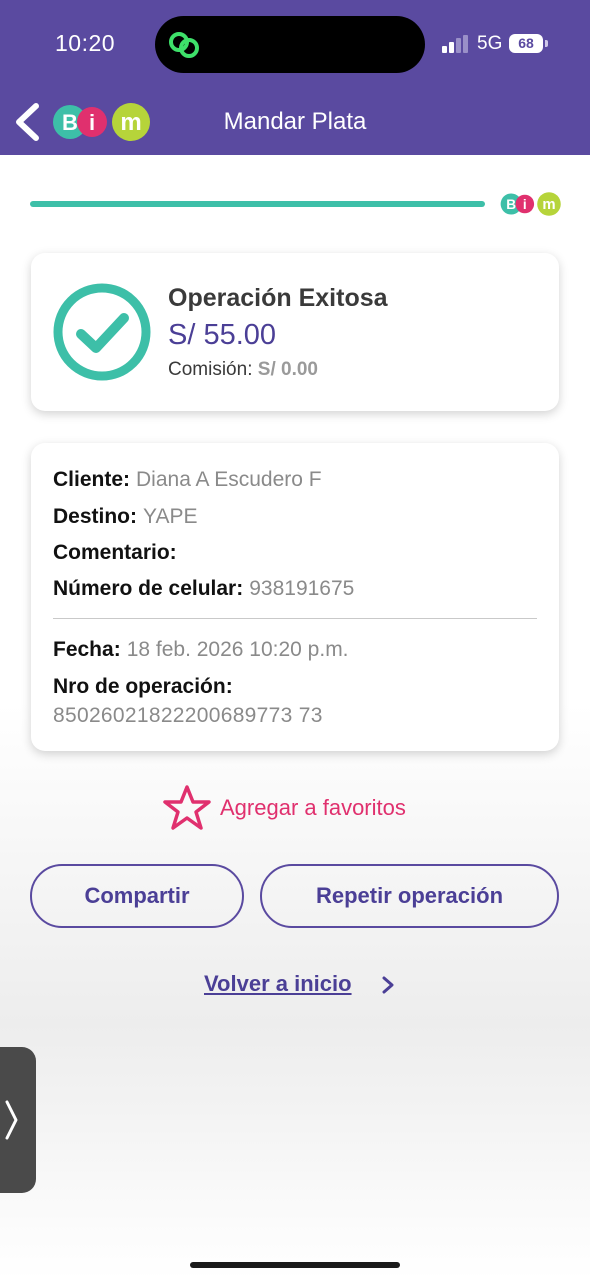 The height and width of the screenshot is (1280, 590). What do you see at coordinates (237, 649) in the screenshot?
I see `fecha-value: 18 feb. 2026 10:20 p.m.` at bounding box center [237, 649].